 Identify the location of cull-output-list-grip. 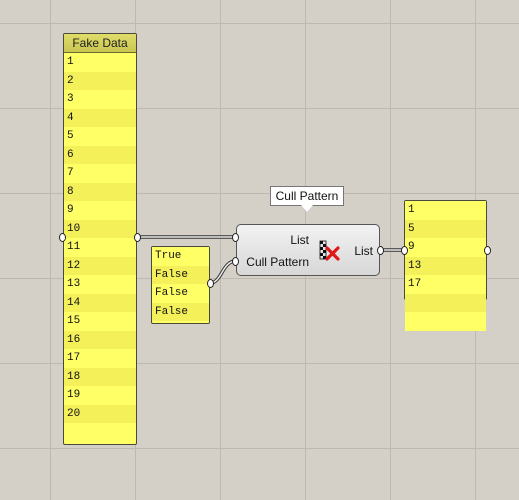
(380, 250).